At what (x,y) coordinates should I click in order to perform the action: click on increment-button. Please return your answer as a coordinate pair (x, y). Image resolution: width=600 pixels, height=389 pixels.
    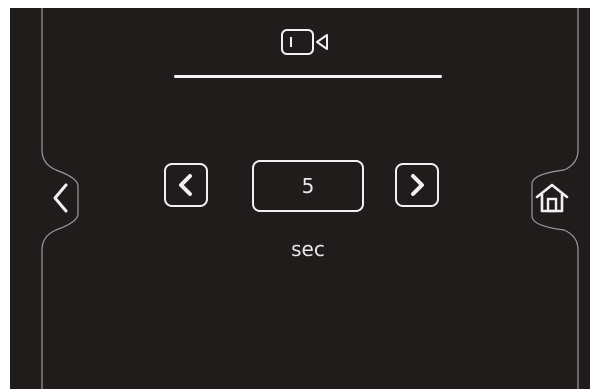
    Looking at the image, I should click on (417, 185).